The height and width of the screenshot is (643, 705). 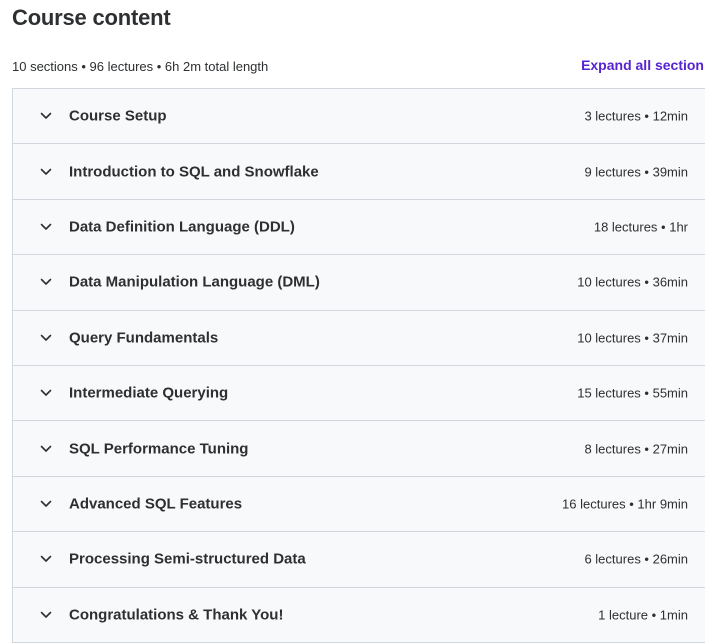 What do you see at coordinates (91, 17) in the screenshot?
I see `page-title: Course content` at bounding box center [91, 17].